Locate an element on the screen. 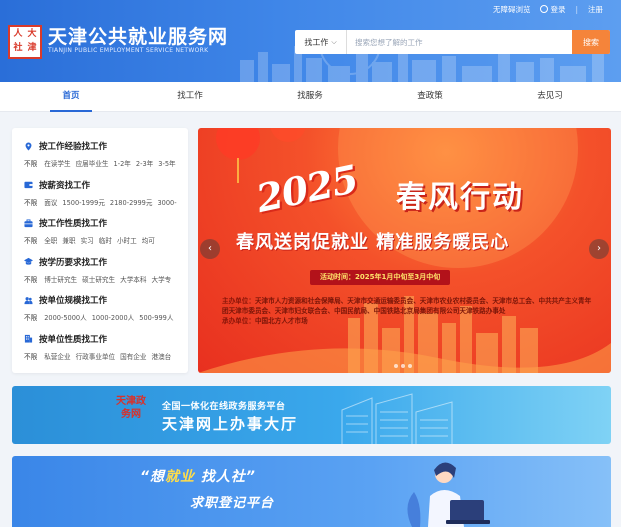 The height and width of the screenshot is (527, 621). category-title-text: 按工作性质找工作 is located at coordinates (73, 224).